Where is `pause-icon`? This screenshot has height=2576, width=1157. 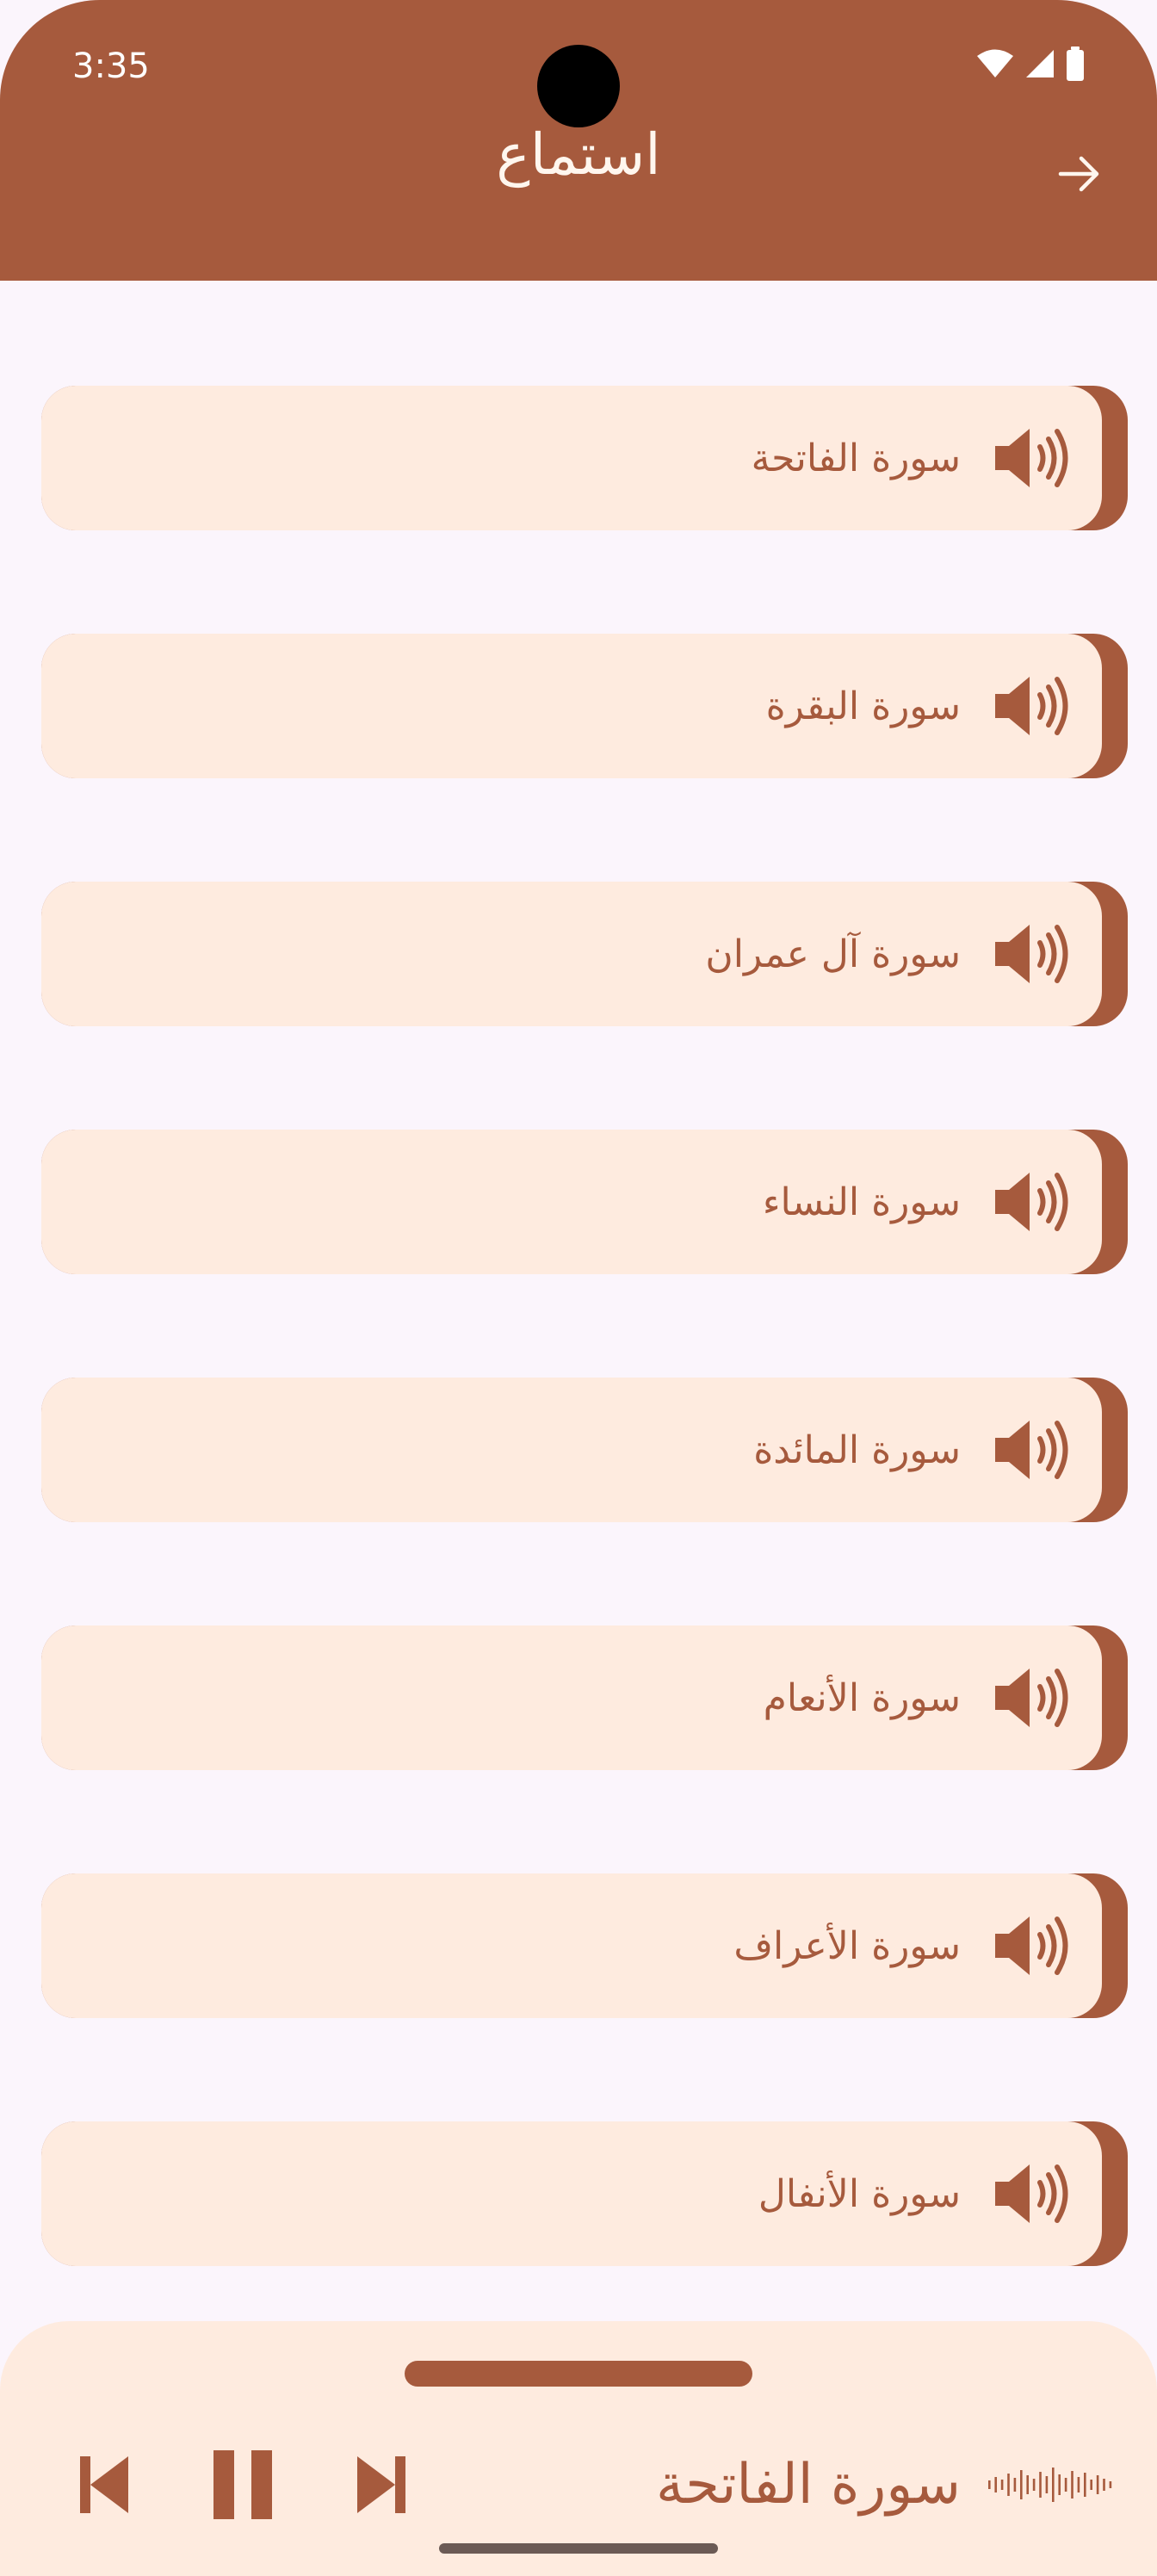 pause-icon is located at coordinates (243, 2486).